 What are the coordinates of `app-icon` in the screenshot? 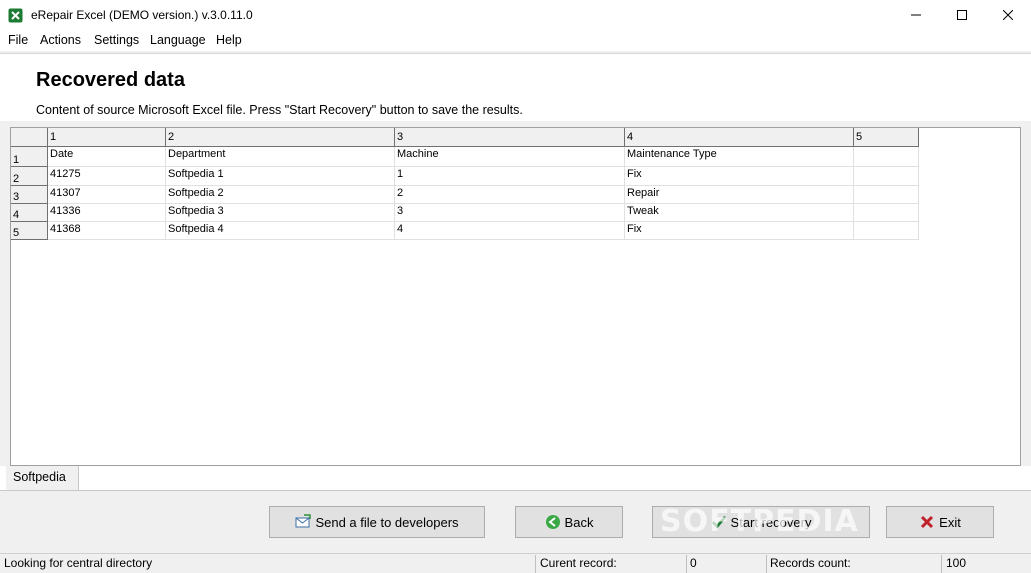 It's located at (15, 15).